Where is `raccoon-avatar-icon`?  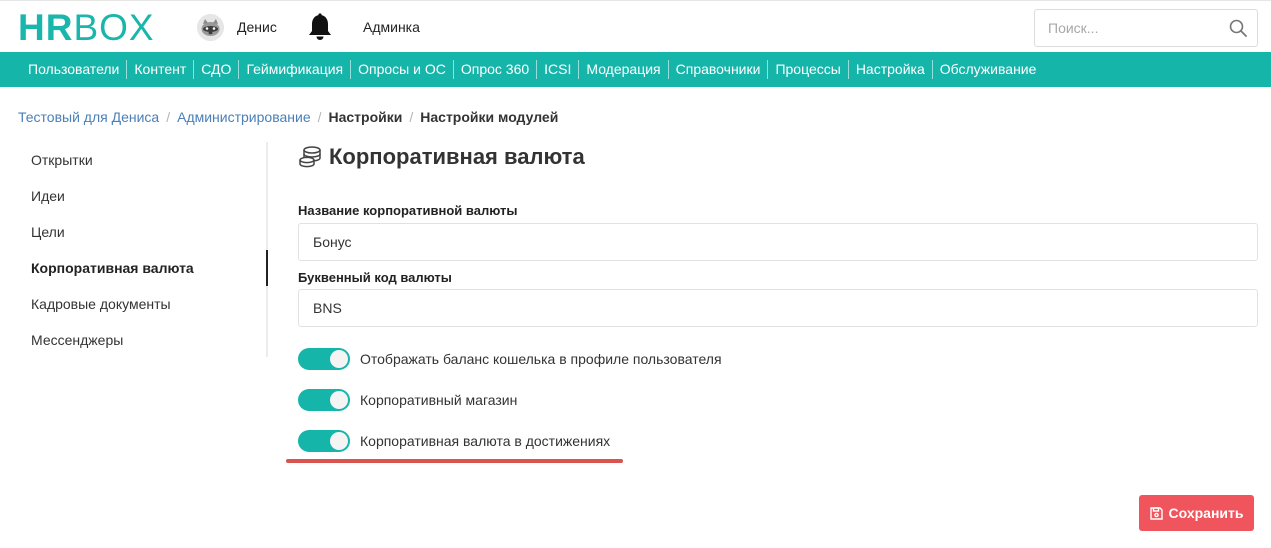
raccoon-avatar-icon is located at coordinates (210, 27).